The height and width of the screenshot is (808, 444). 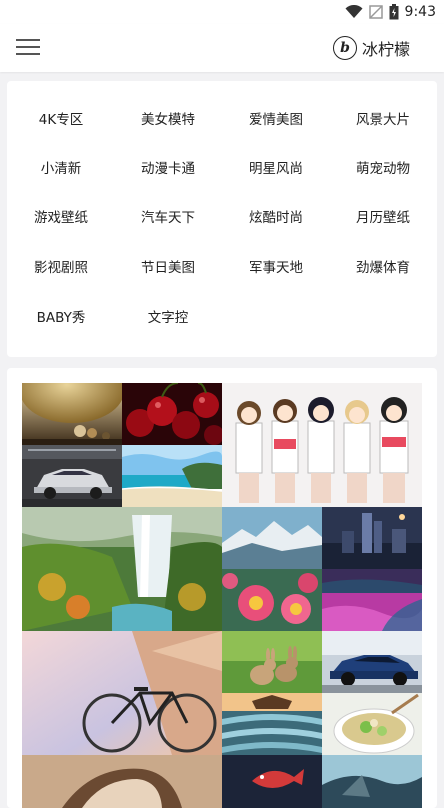 I want to click on bottom-left-image, so click(x=122, y=781).